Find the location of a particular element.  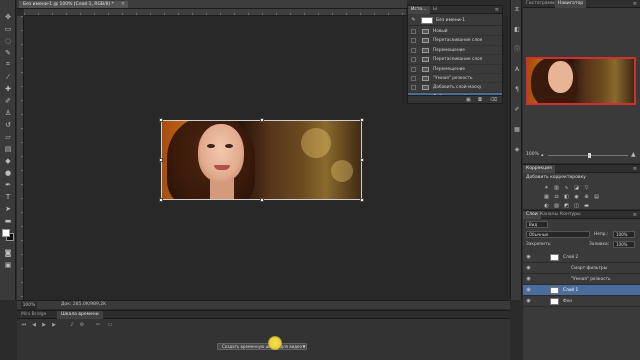

threshold-icon: ◩ is located at coordinates (566, 206).